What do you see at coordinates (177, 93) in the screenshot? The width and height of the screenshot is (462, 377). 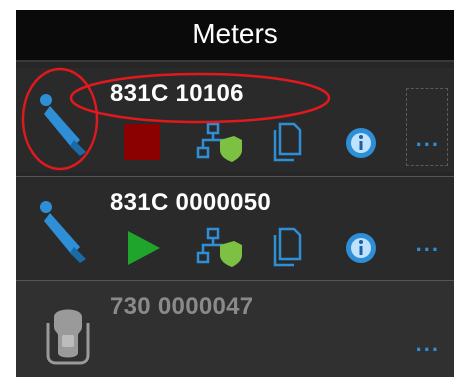 I see `meter-serial: 831C 10106` at bounding box center [177, 93].